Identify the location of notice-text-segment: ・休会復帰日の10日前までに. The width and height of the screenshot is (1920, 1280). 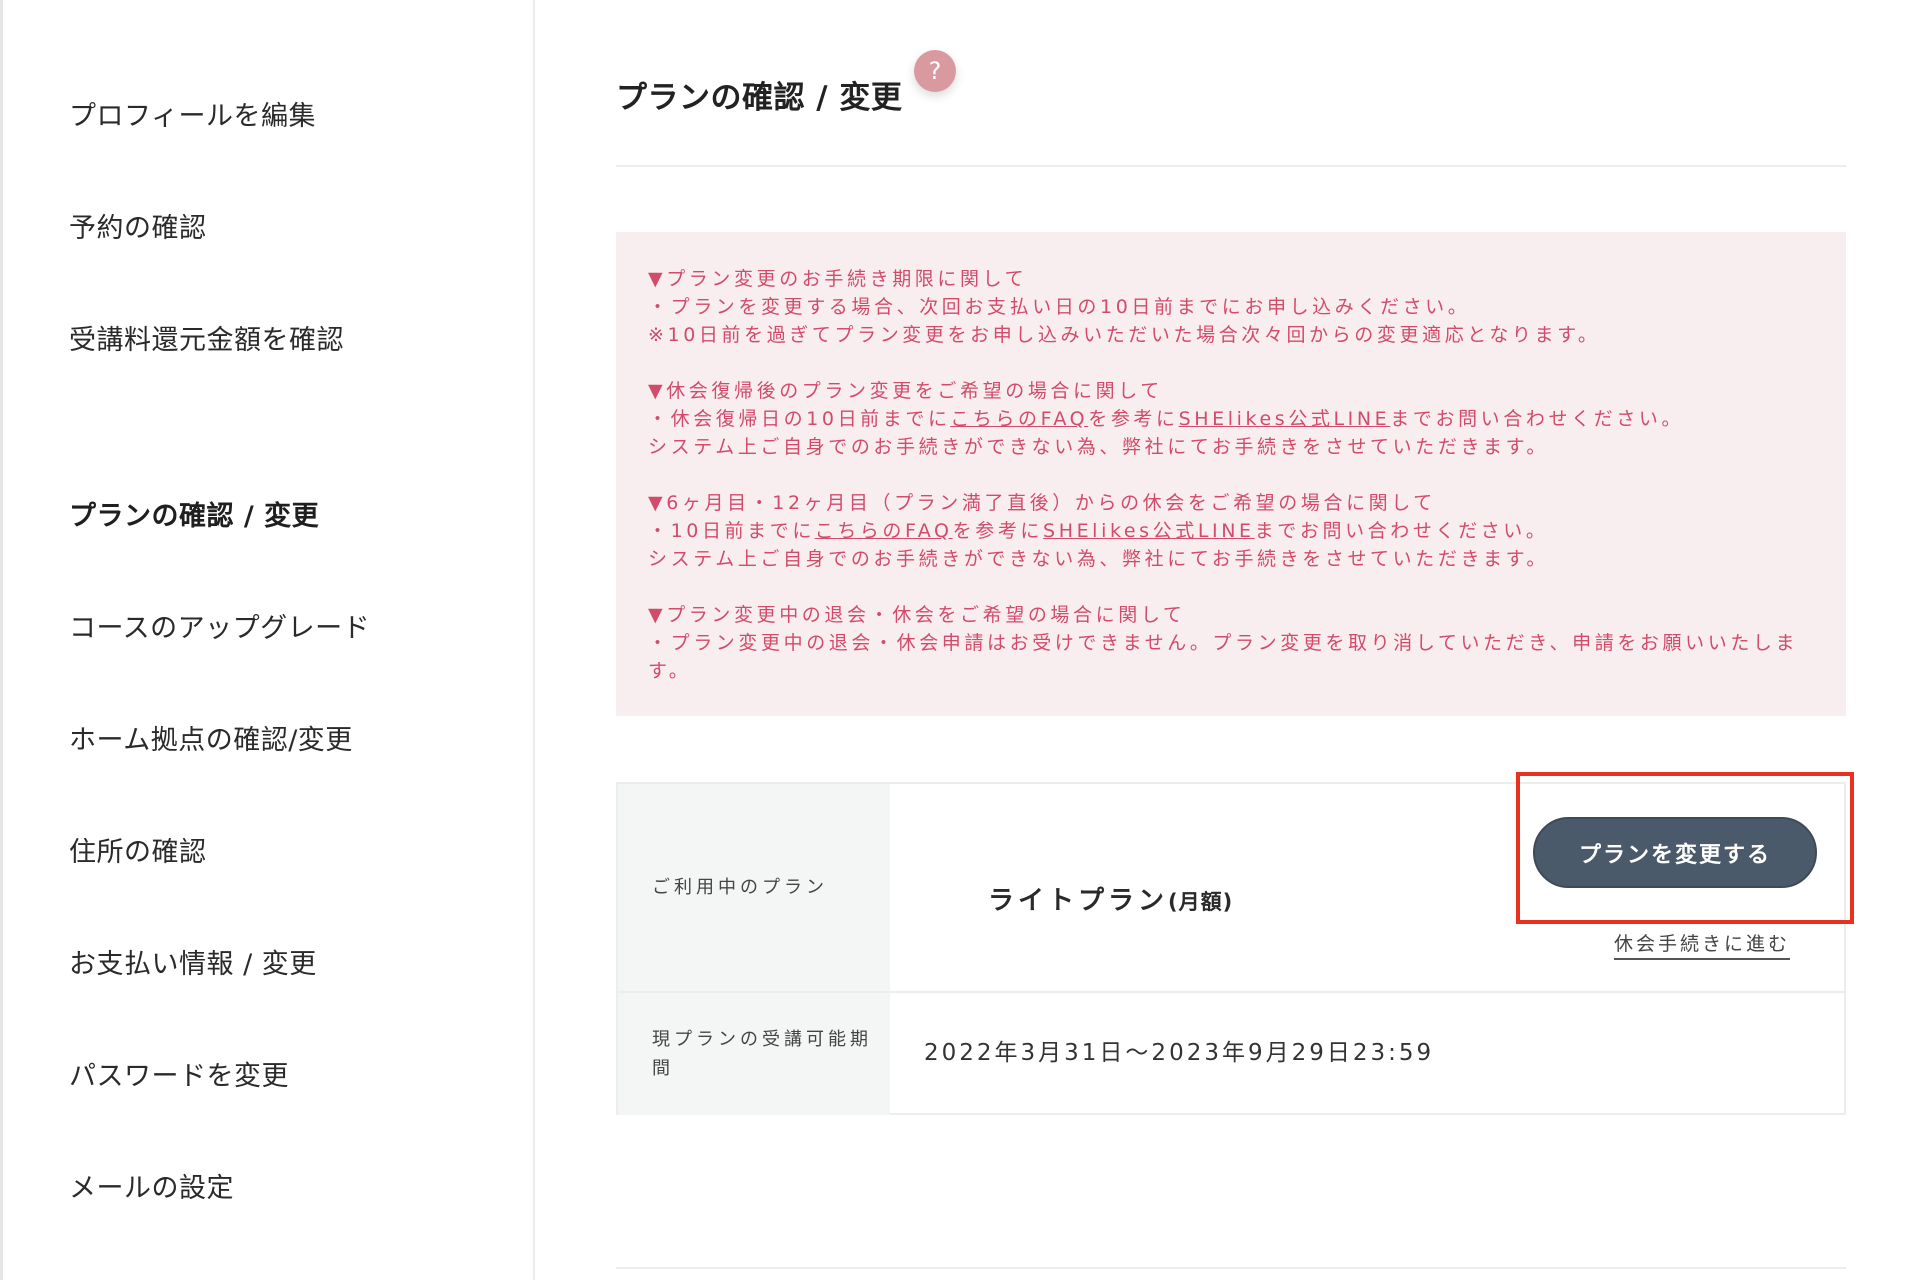
(799, 419).